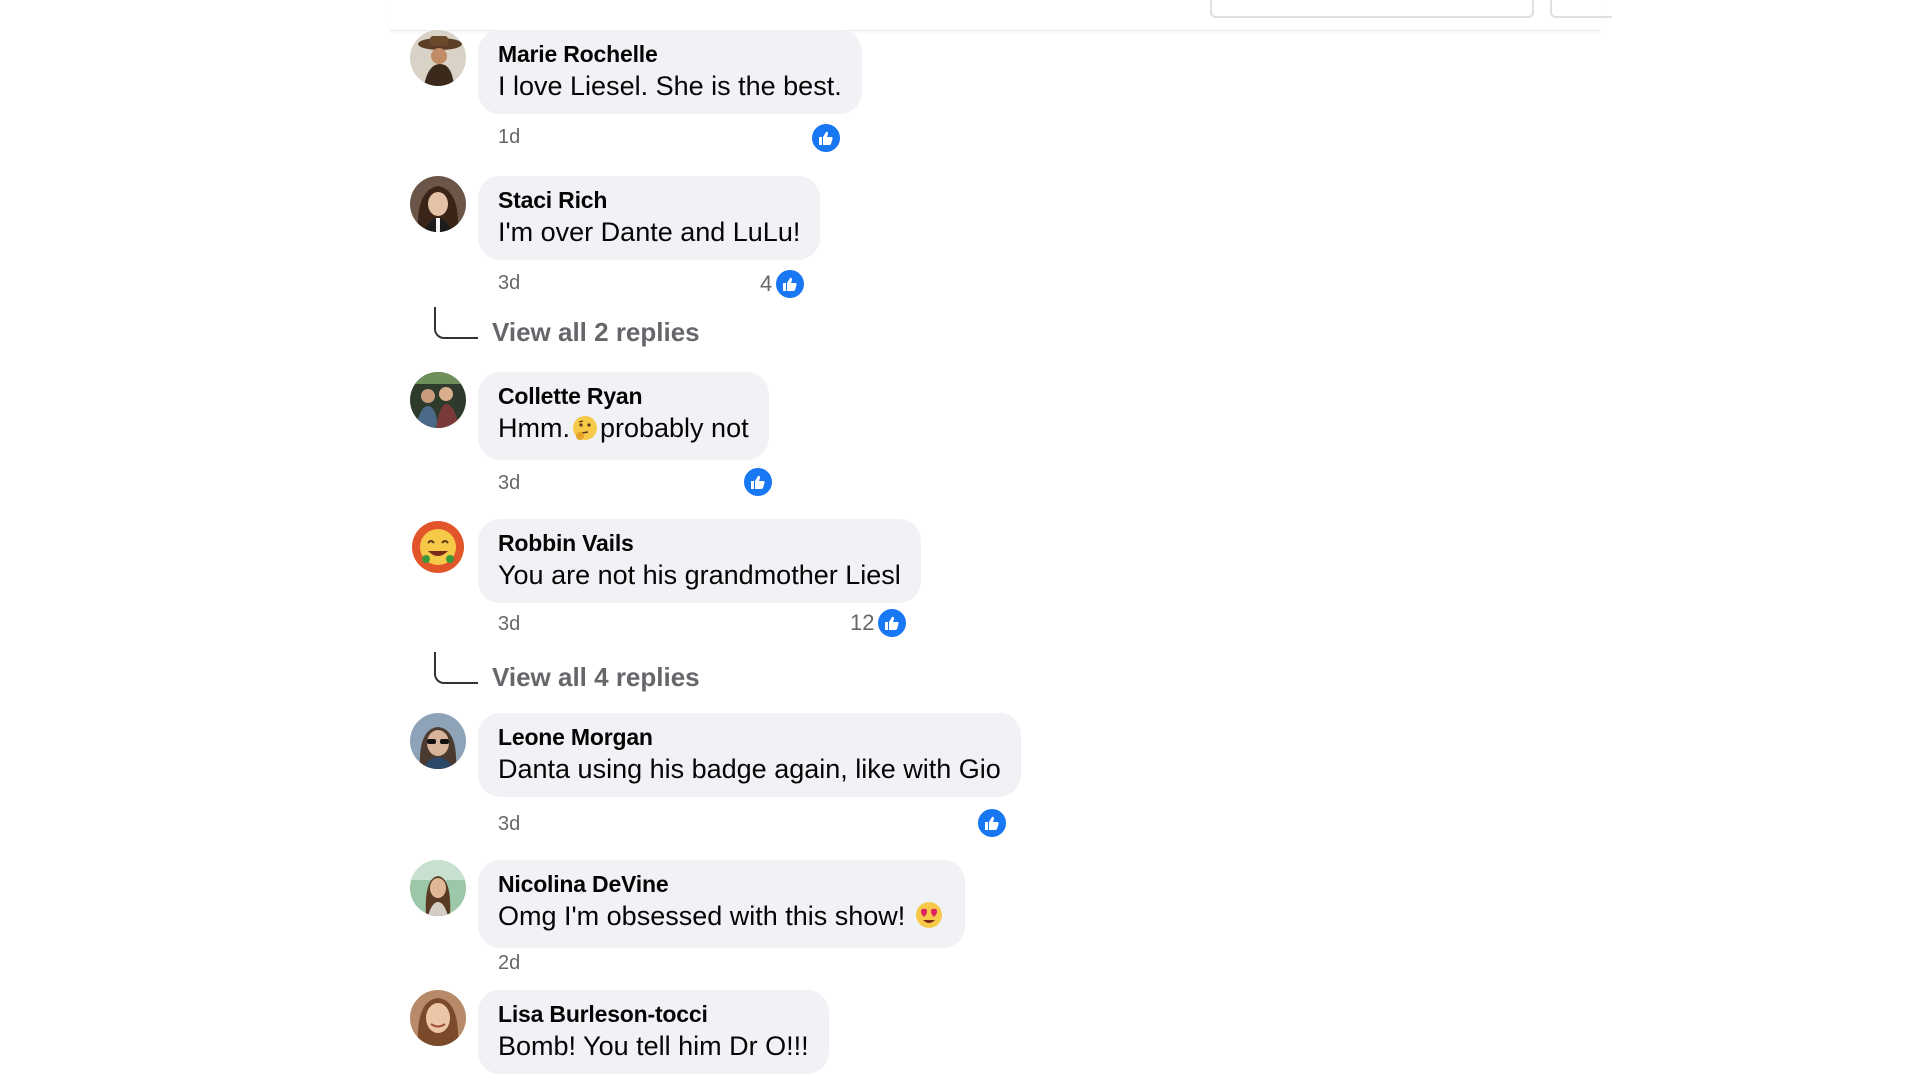 This screenshot has width=1920, height=1080. I want to click on like-count: 4, so click(783, 284).